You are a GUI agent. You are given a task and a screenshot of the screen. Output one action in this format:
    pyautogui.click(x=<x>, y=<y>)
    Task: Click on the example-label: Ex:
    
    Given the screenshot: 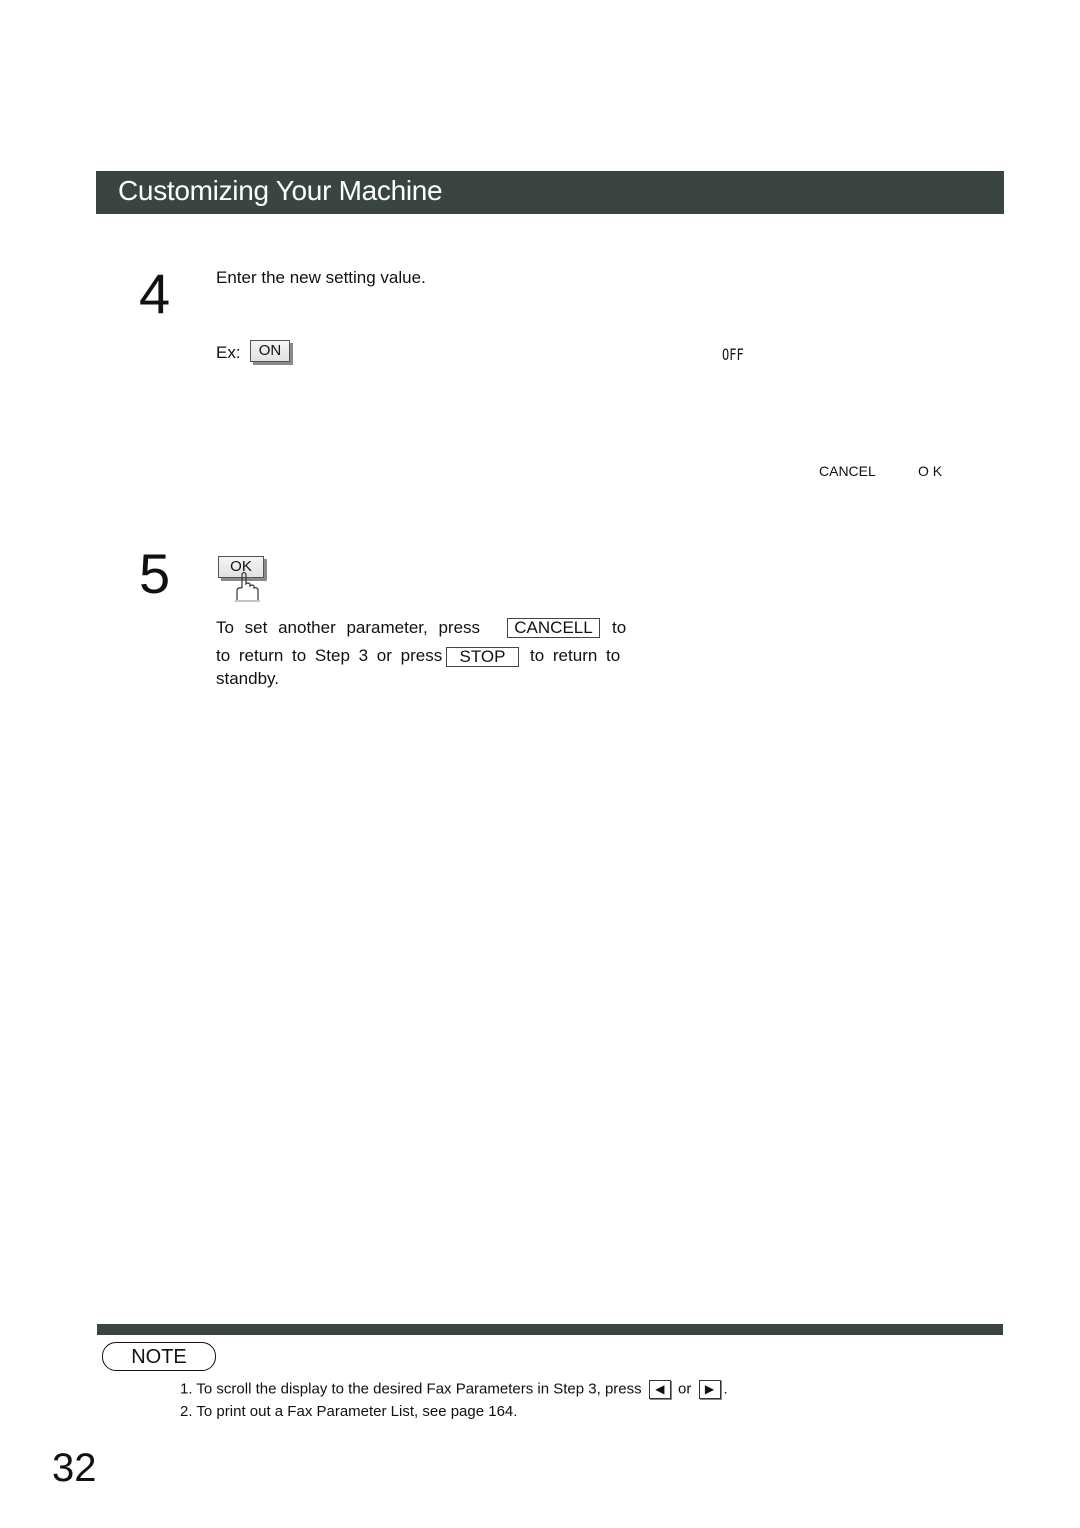 What is the action you would take?
    pyautogui.click(x=228, y=352)
    